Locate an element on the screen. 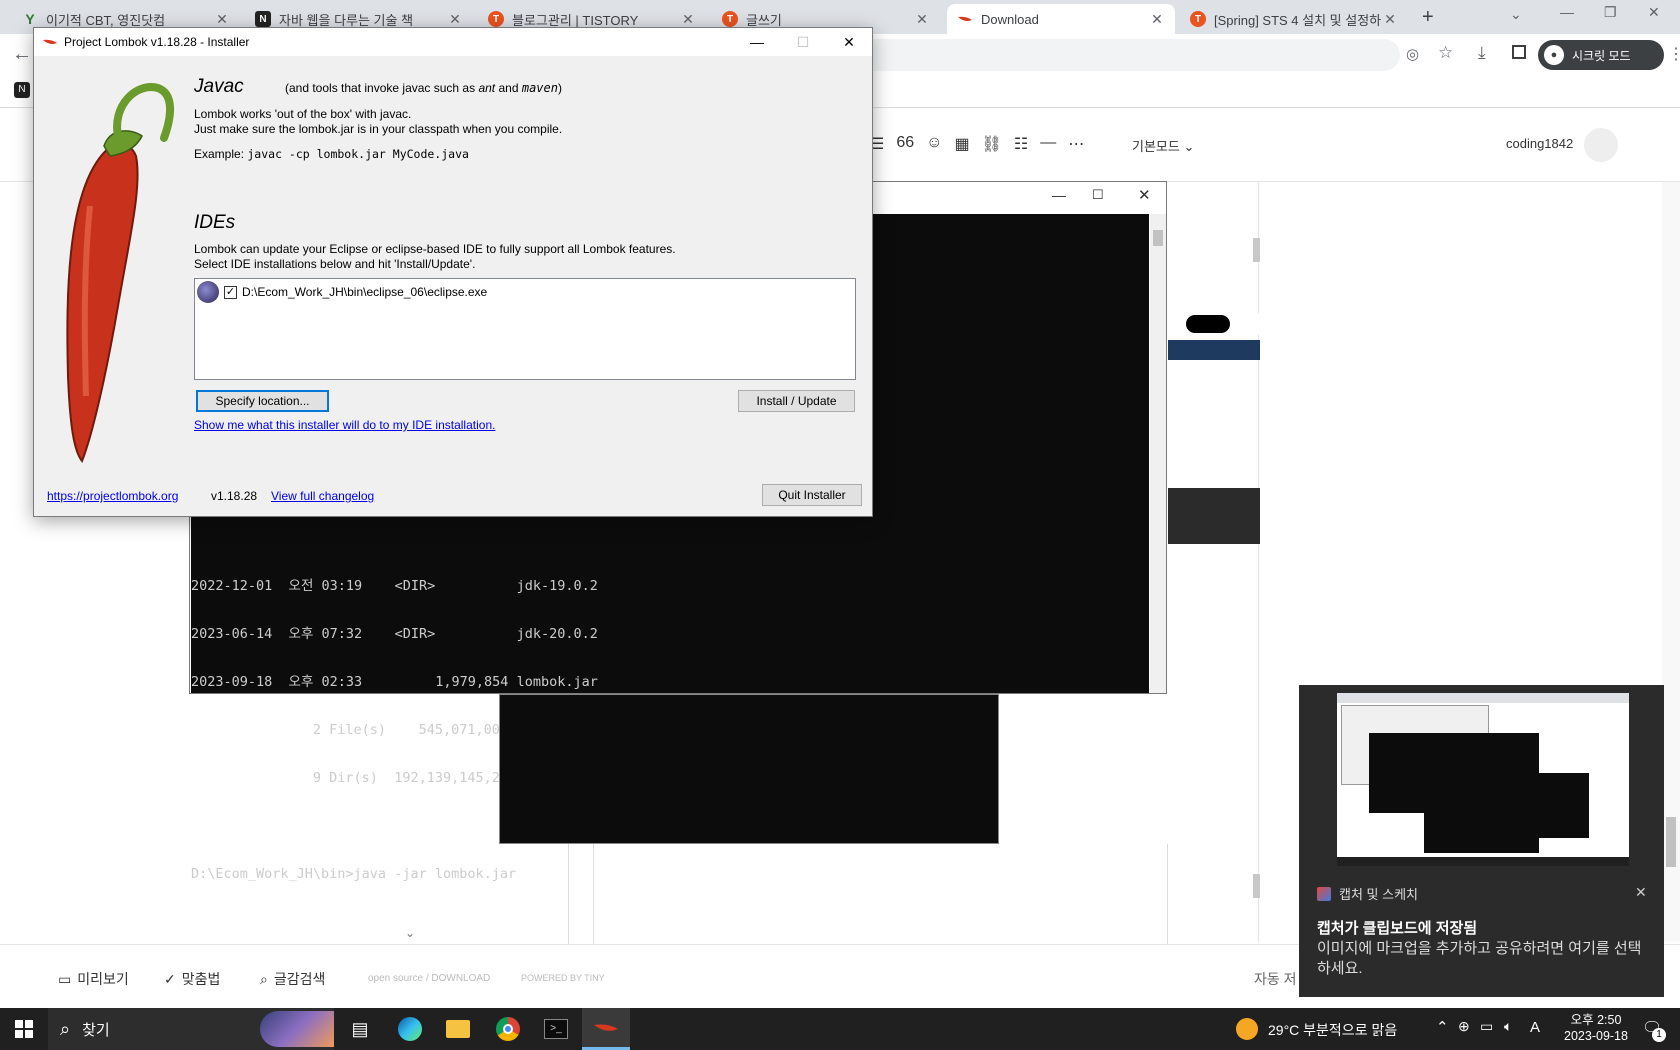 Image resolution: width=1680 pixels, height=1050 pixels. task-view-icon: ▤ is located at coordinates (360, 1029).